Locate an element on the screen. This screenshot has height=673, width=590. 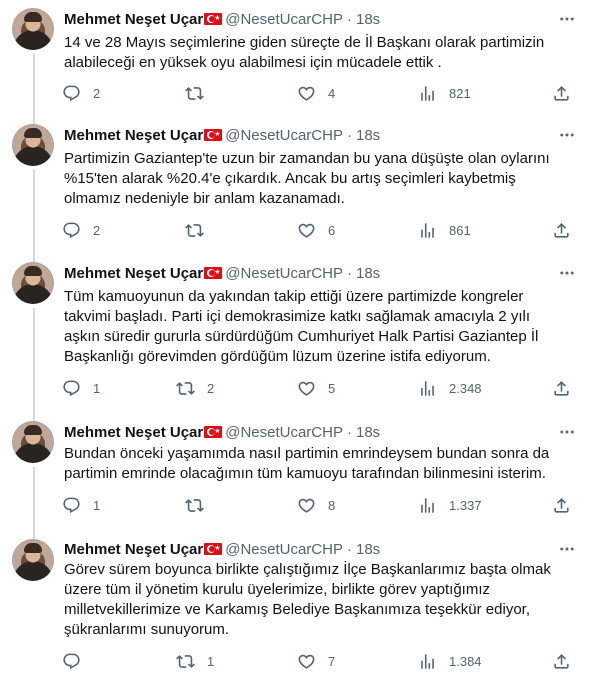
views-button: 1.337 is located at coordinates (450, 505).